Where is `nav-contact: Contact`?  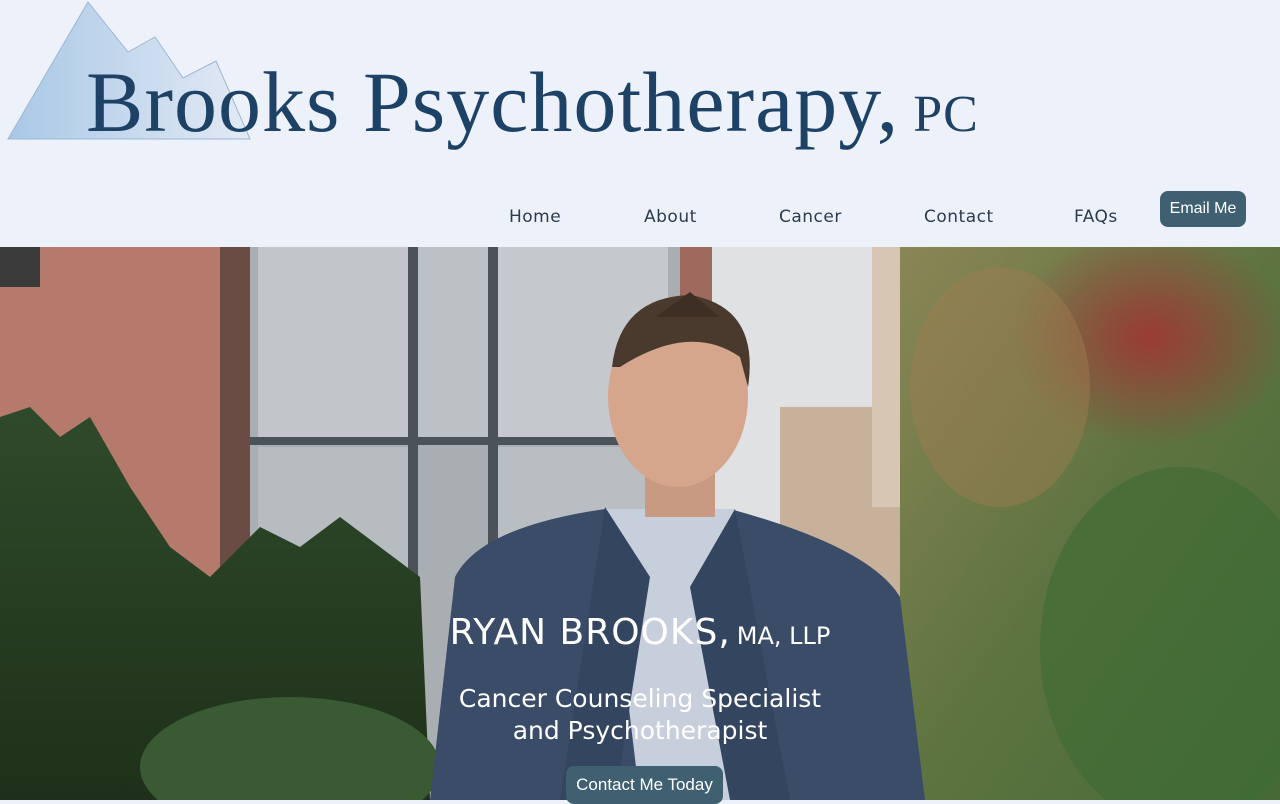
nav-contact: Contact is located at coordinates (959, 217).